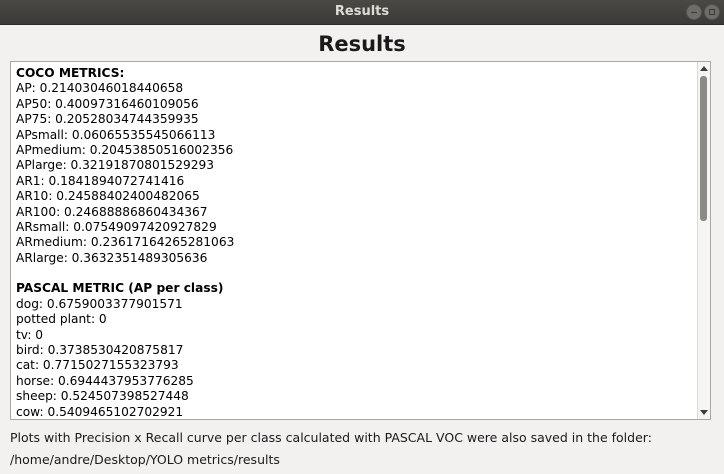 This screenshot has width=724, height=474. Describe the element at coordinates (100, 350) in the screenshot. I see `pascal-metric-line: bird: 0.3738530420875817` at that location.